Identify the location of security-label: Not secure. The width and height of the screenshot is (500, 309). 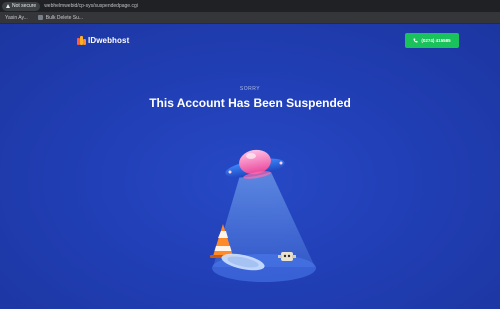
(24, 6).